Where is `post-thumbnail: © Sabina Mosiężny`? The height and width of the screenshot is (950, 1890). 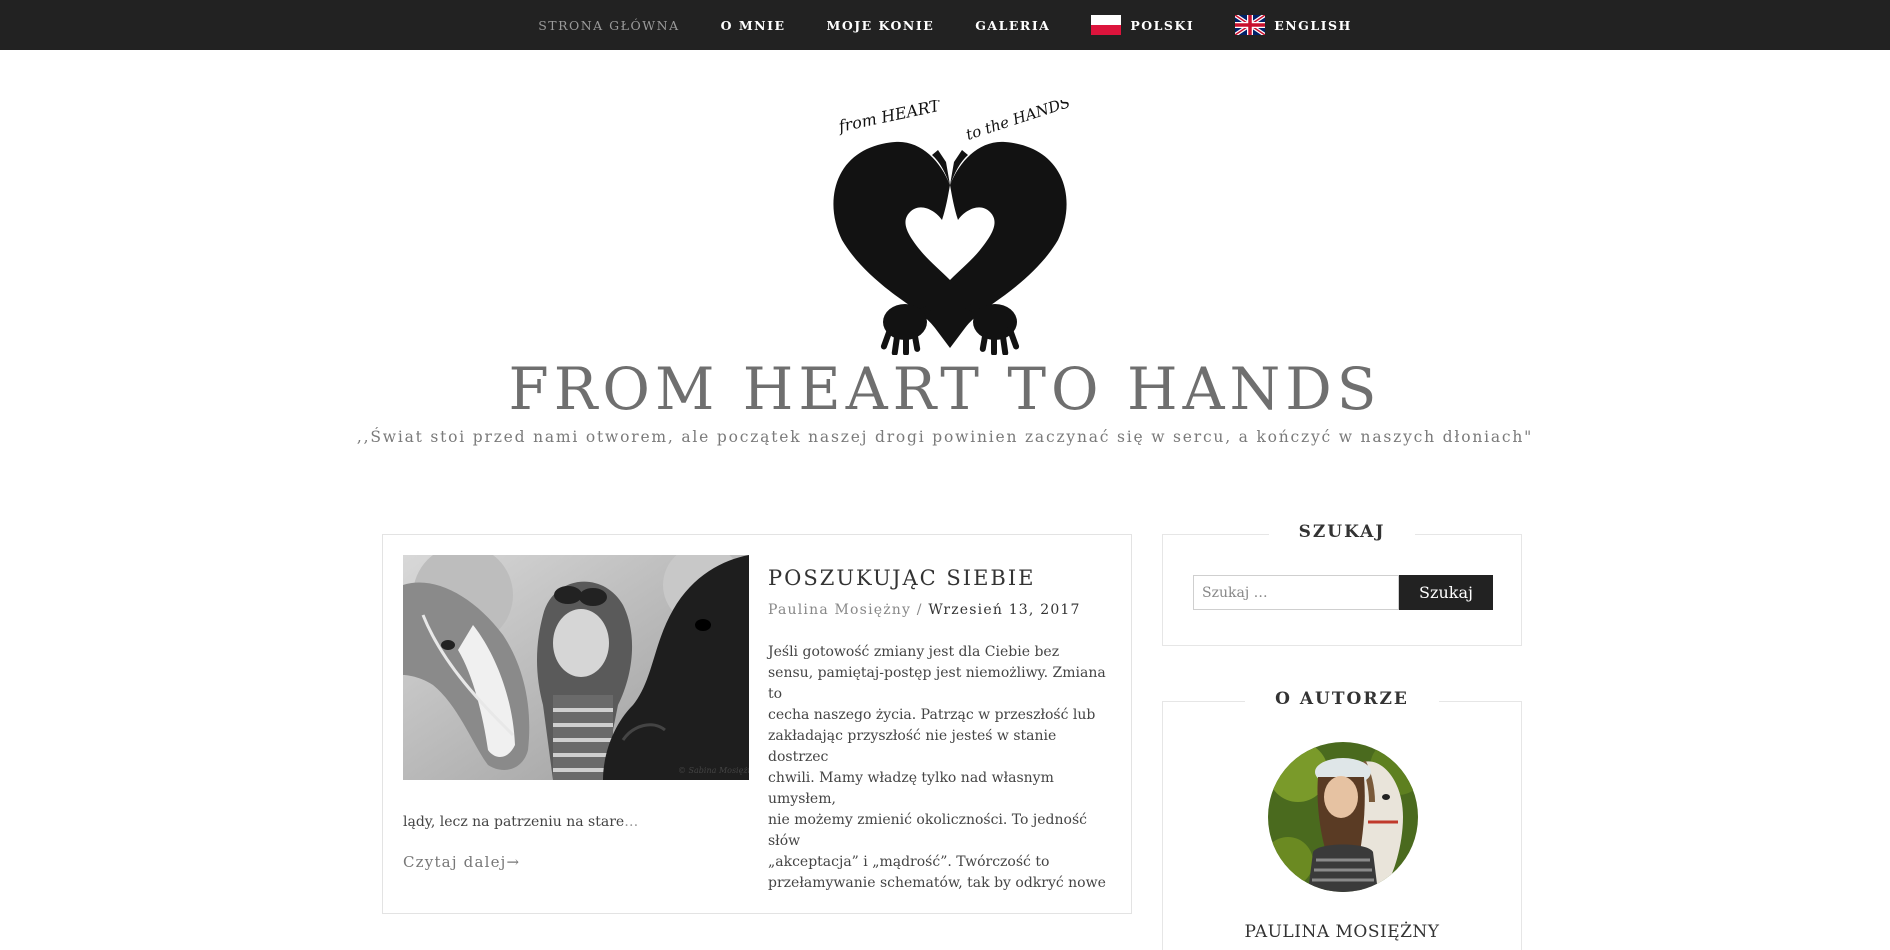
post-thumbnail: © Sabina Mosiężny is located at coordinates (576, 667).